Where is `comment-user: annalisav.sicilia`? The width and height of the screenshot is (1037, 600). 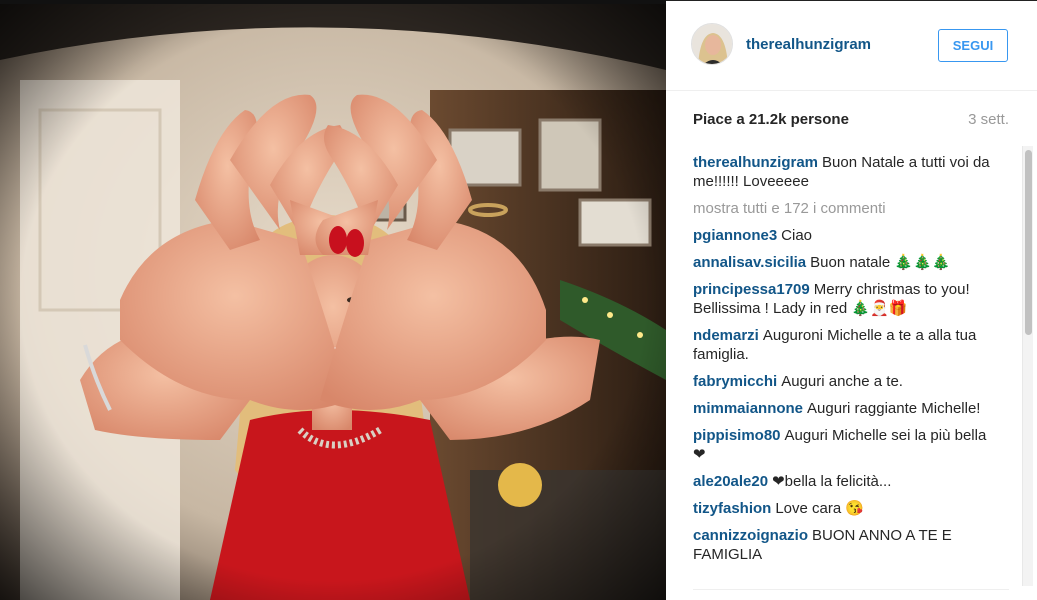 comment-user: annalisav.sicilia is located at coordinates (749, 262).